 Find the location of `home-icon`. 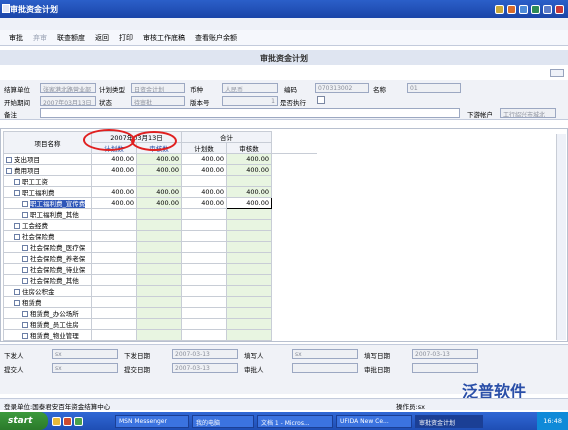

home-icon is located at coordinates (511, 9).